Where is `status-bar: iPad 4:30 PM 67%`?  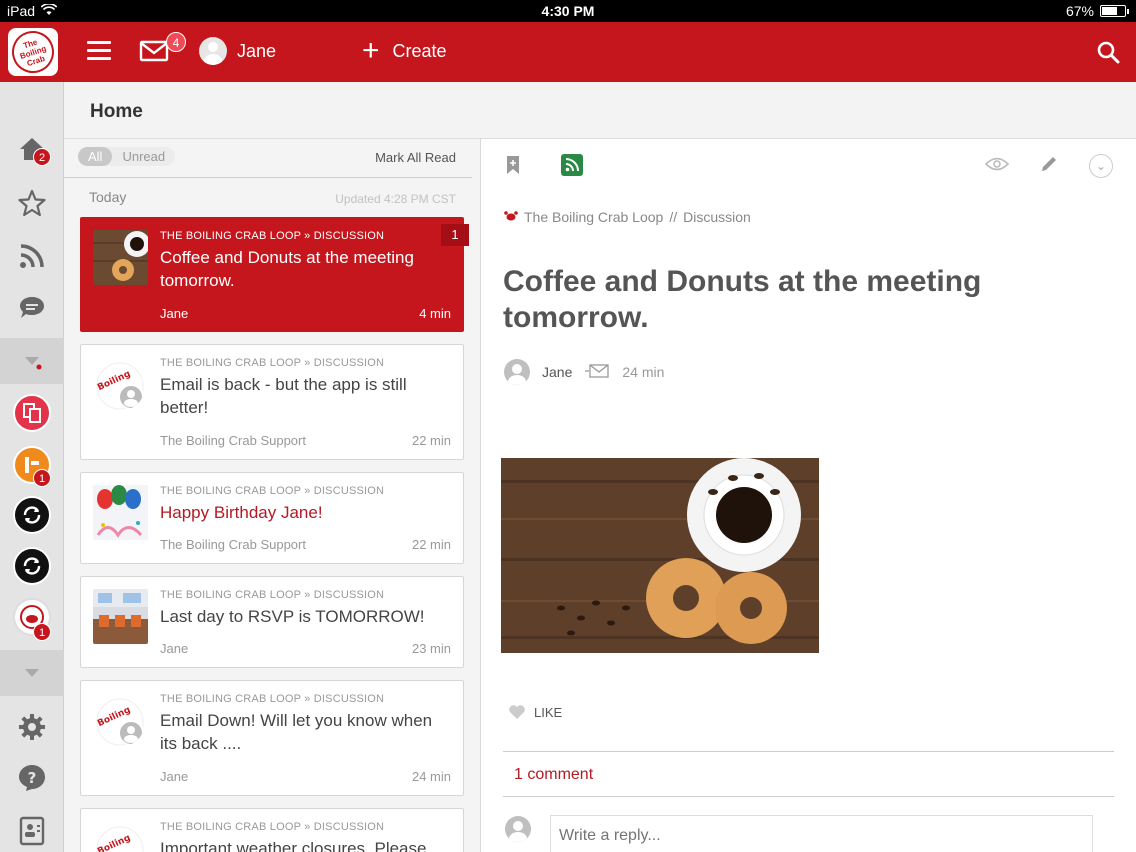 status-bar: iPad 4:30 PM 67% is located at coordinates (568, 11).